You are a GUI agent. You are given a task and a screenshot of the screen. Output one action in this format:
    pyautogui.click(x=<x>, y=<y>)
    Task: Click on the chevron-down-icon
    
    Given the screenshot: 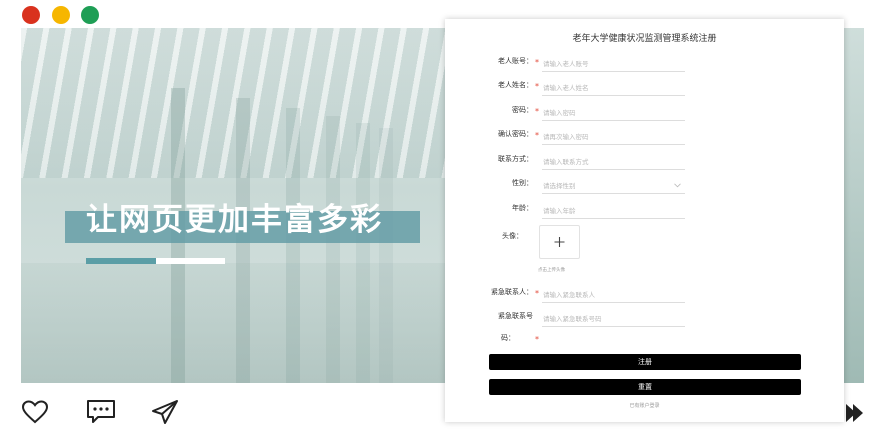 What is the action you would take?
    pyautogui.click(x=677, y=185)
    